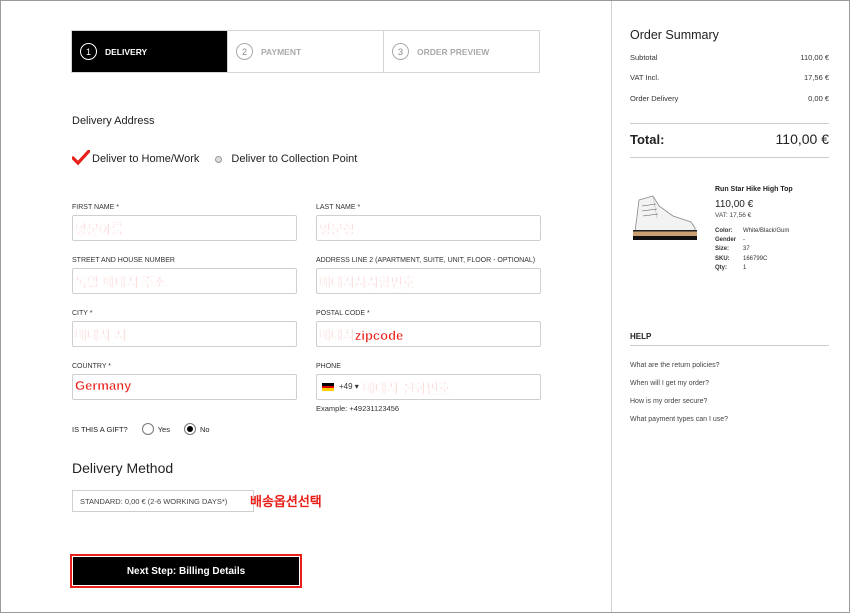  Describe the element at coordinates (358, 408) in the screenshot. I see `phone-example: Example: +49231123456` at that location.